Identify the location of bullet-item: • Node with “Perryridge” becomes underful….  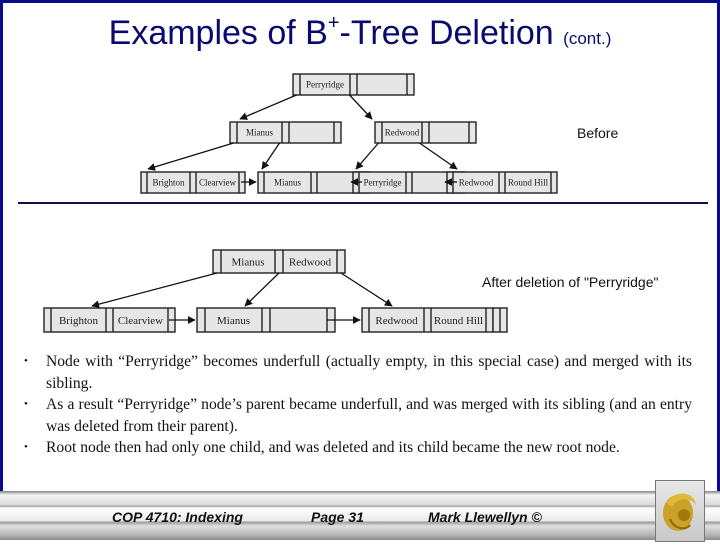
(358, 372).